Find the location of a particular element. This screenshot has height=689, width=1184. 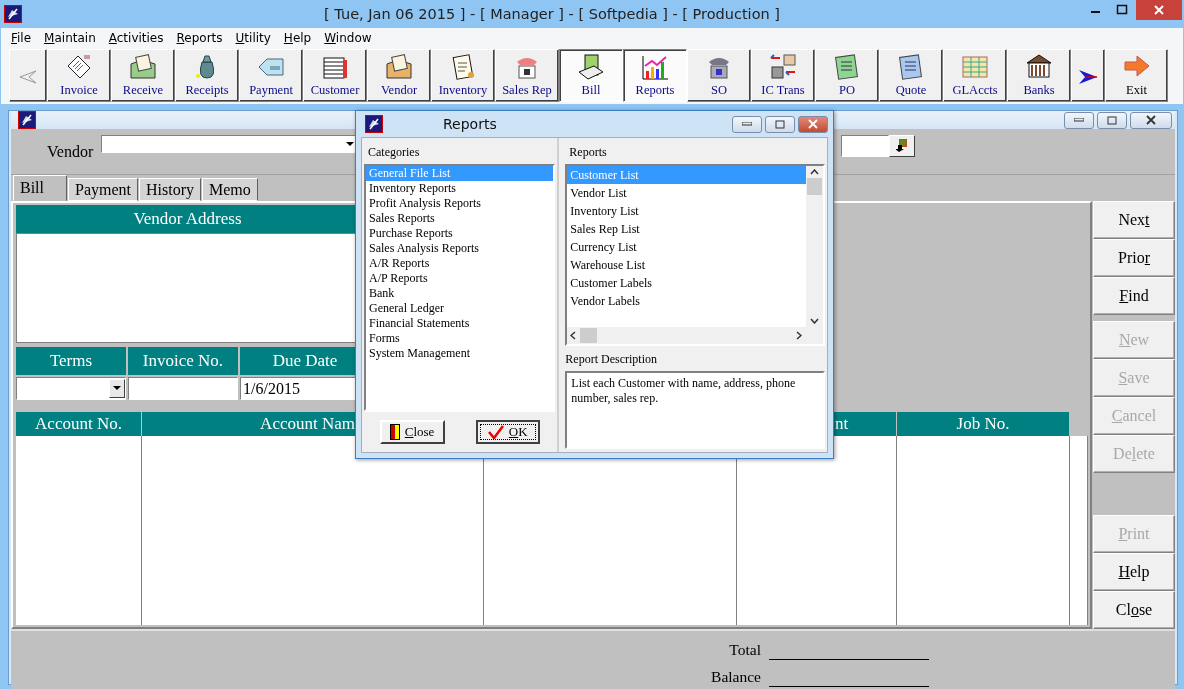

forward-button is located at coordinates (1088, 75).